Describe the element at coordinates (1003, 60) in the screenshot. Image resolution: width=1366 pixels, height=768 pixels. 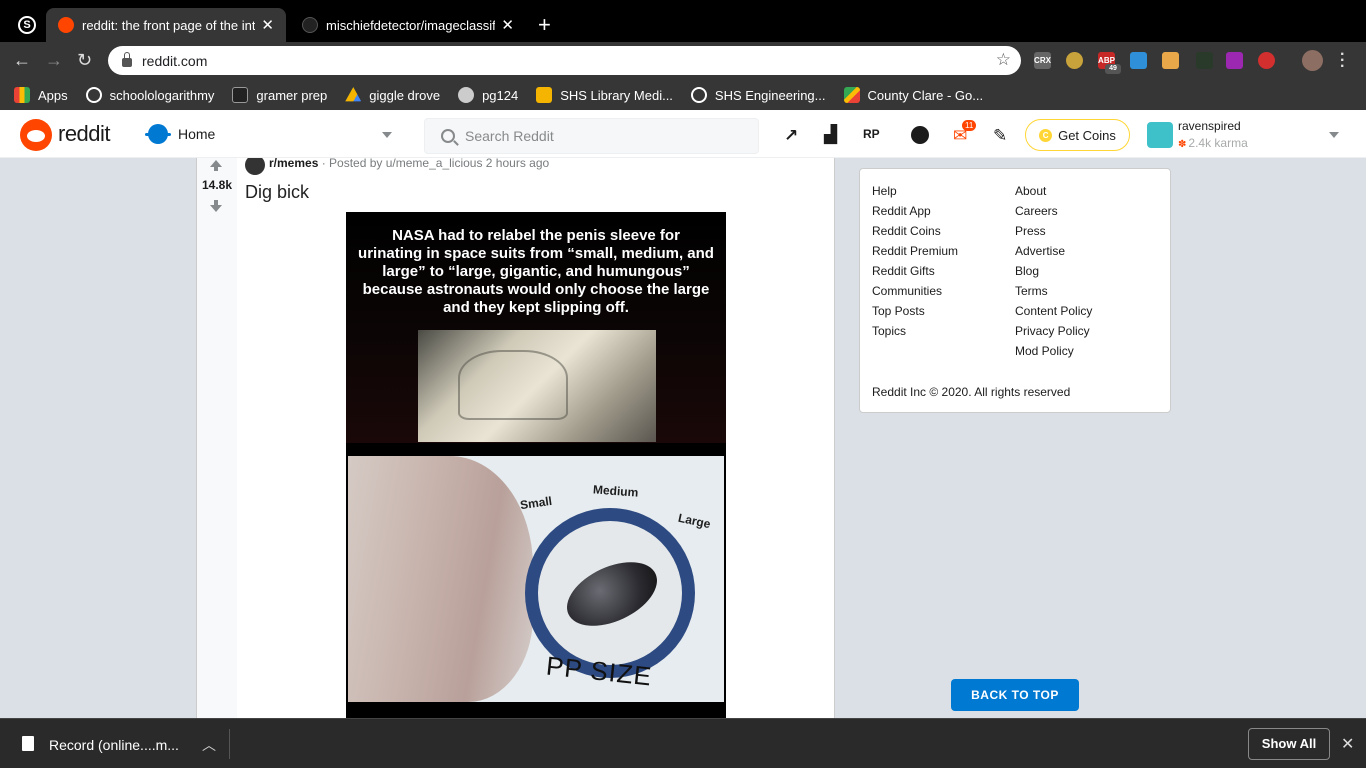
I see `bookmark-star-icon: ☆` at that location.